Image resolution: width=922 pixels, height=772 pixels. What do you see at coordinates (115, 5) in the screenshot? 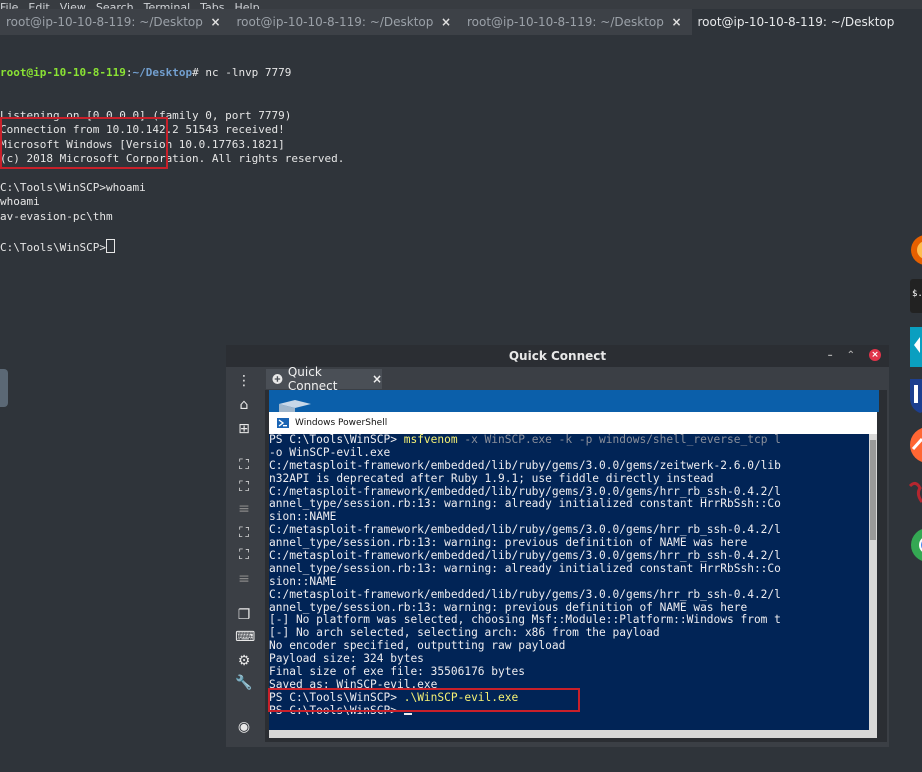
I see `menu-item: Search` at bounding box center [115, 5].